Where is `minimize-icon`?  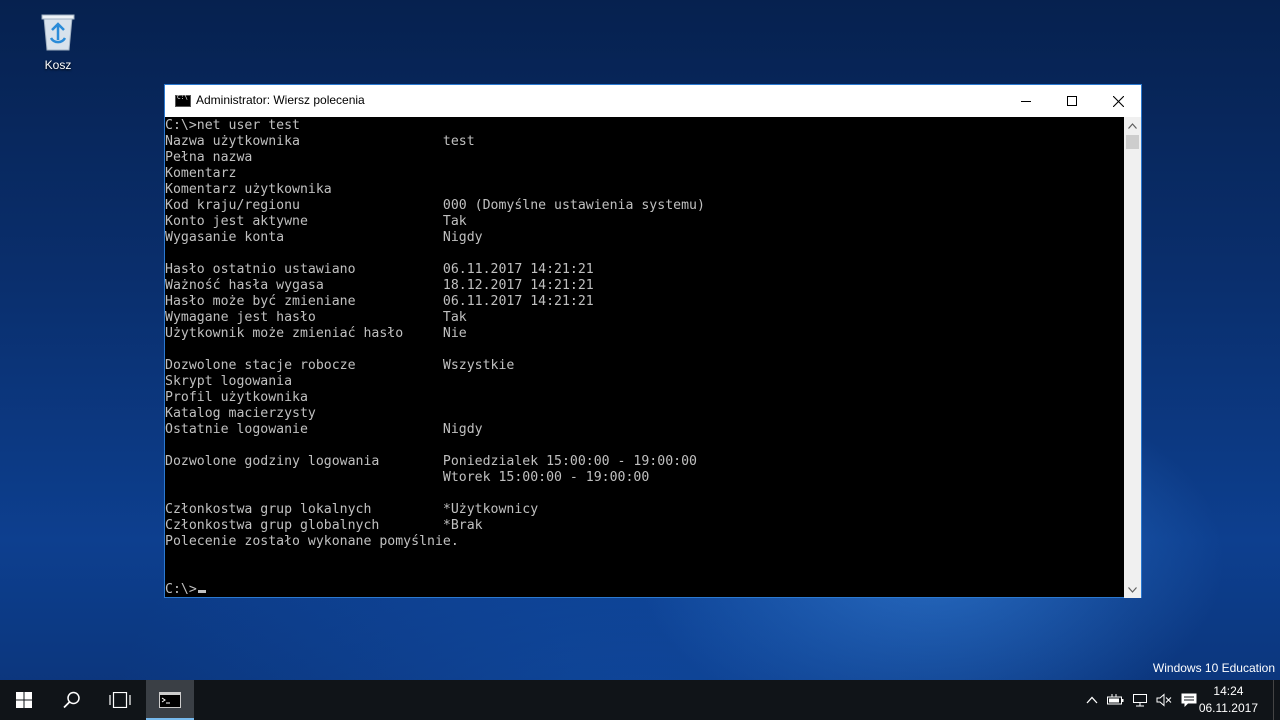
minimize-icon is located at coordinates (1026, 101).